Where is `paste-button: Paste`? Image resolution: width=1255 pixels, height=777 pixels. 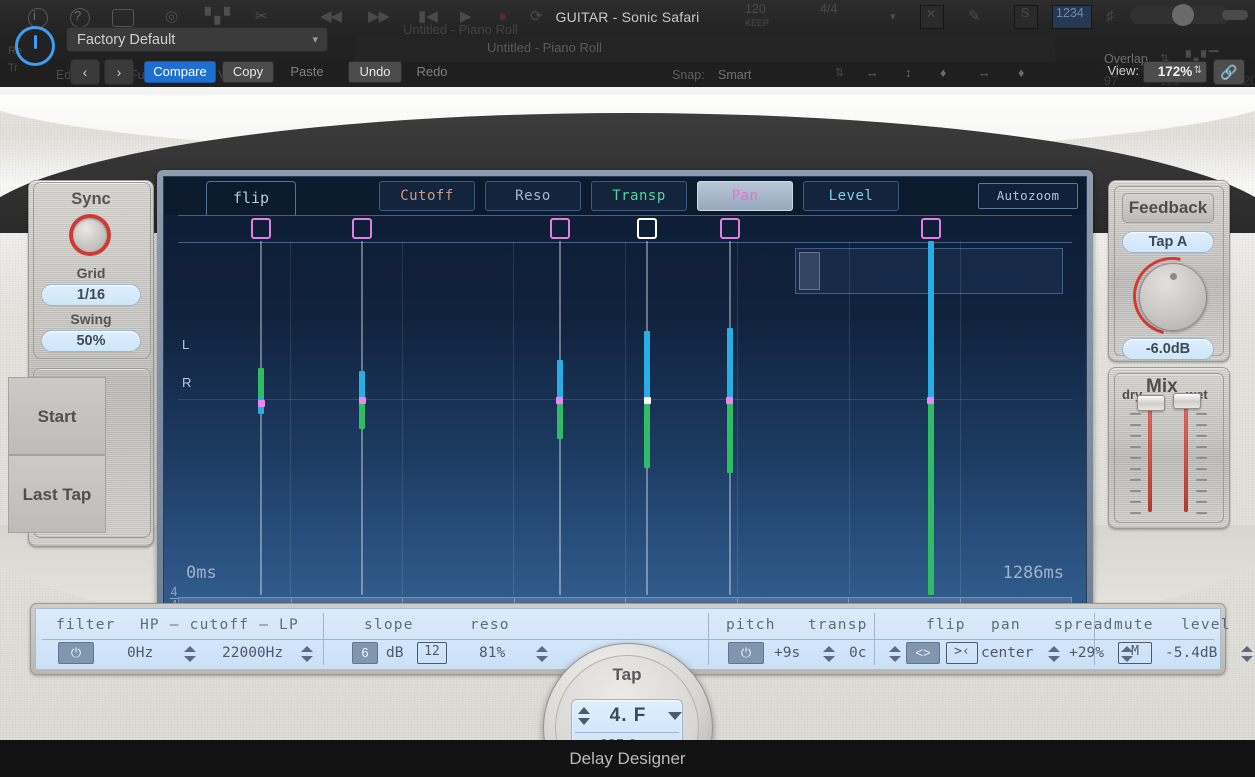
paste-button: Paste is located at coordinates (307, 72).